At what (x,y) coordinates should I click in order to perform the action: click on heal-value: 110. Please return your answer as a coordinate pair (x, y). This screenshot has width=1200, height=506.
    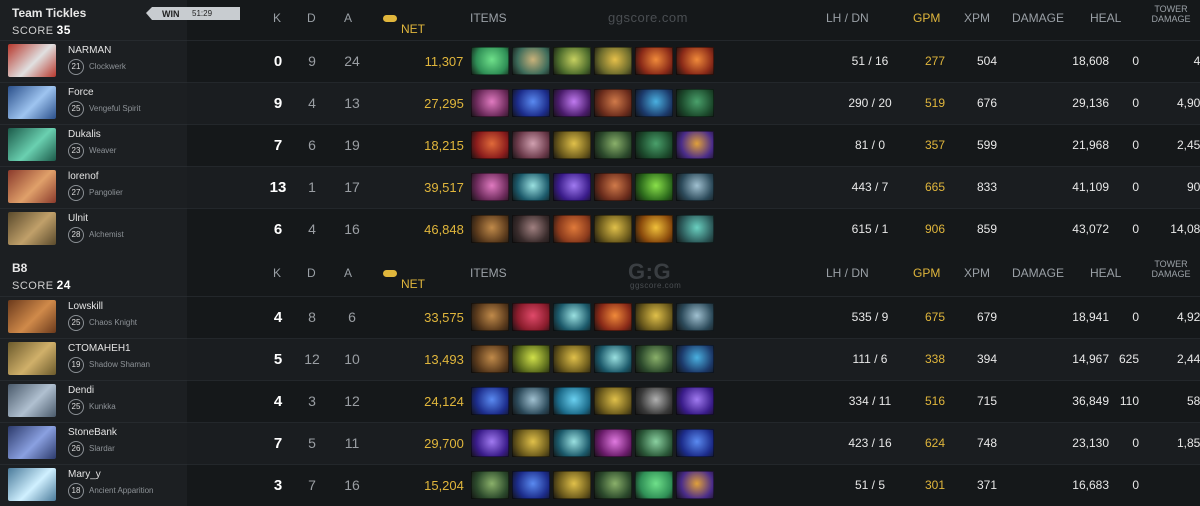
    Looking at the image, I should click on (1129, 401).